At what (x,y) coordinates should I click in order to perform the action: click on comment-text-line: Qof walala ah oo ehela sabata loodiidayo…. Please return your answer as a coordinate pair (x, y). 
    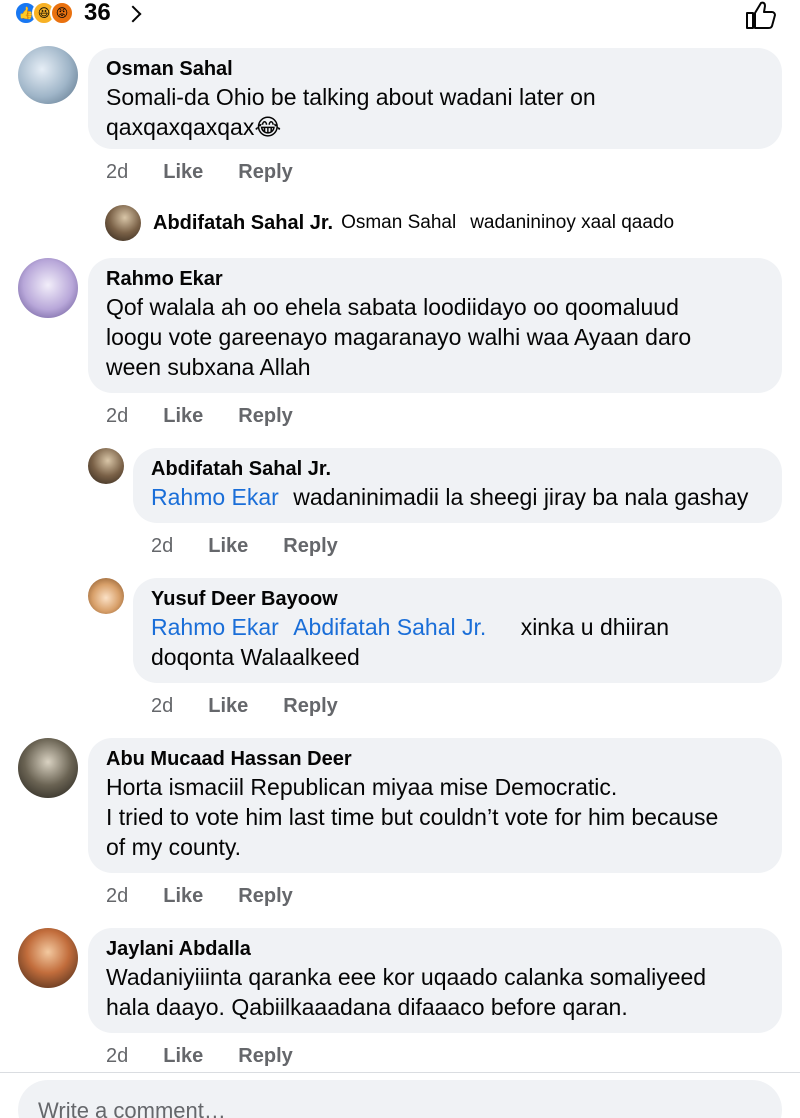
    Looking at the image, I should click on (392, 307).